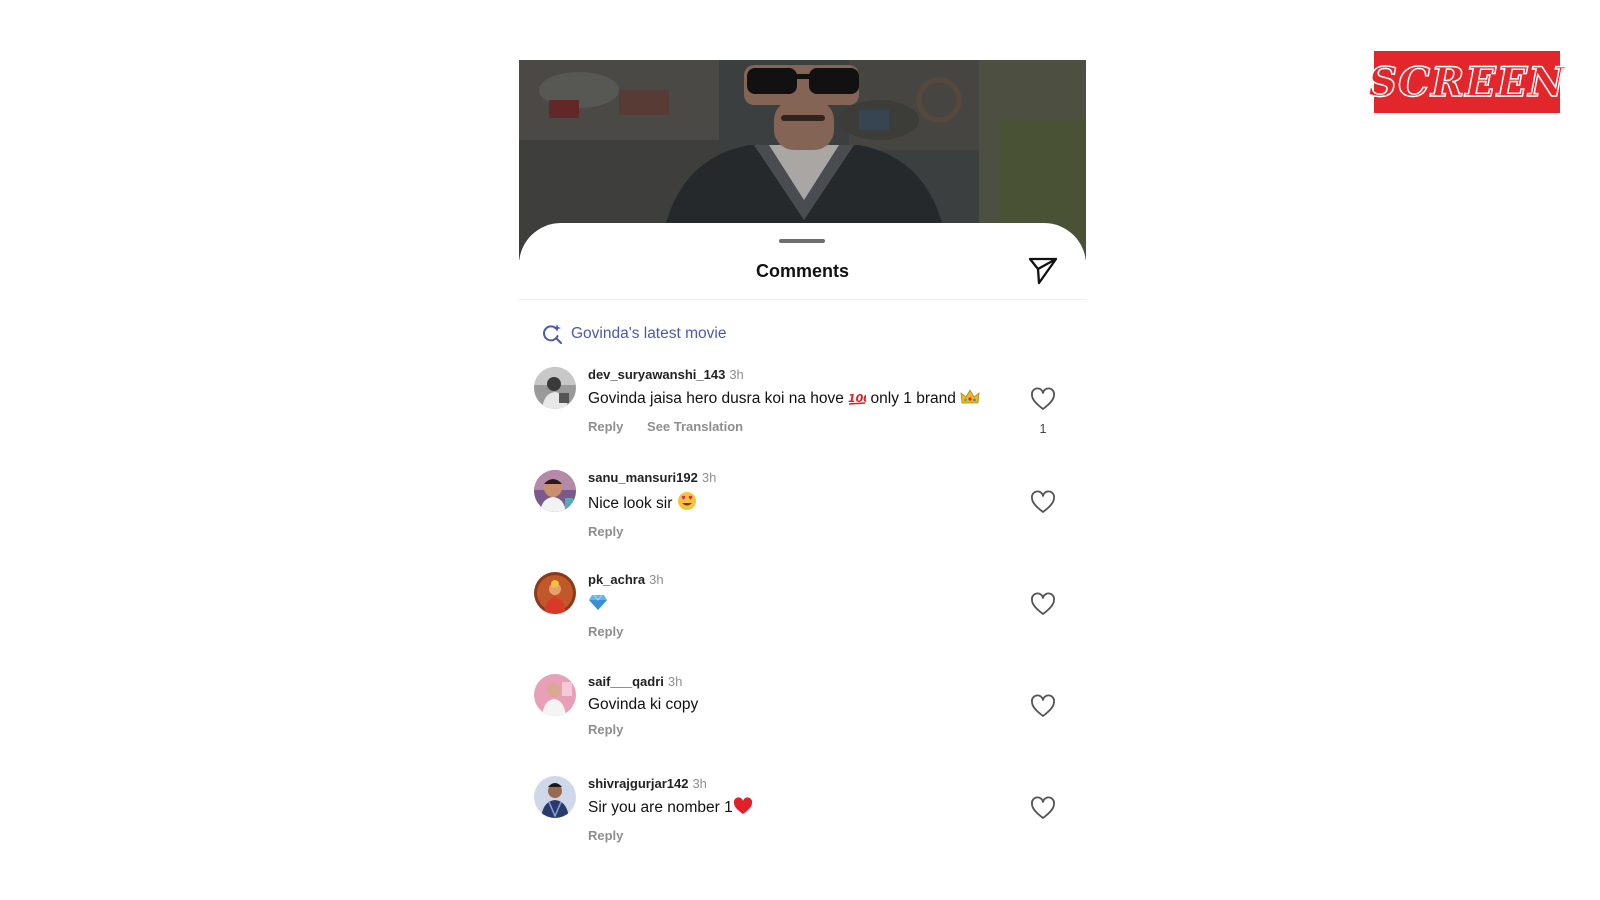  What do you see at coordinates (1043, 429) in the screenshot?
I see `like-count: 1` at bounding box center [1043, 429].